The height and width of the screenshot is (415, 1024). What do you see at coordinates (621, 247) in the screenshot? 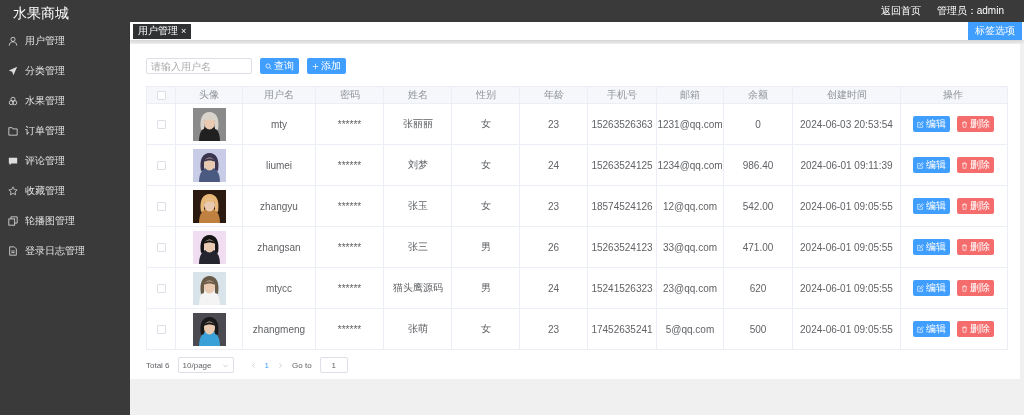
I see `phone-cell: 15263524123` at bounding box center [621, 247].